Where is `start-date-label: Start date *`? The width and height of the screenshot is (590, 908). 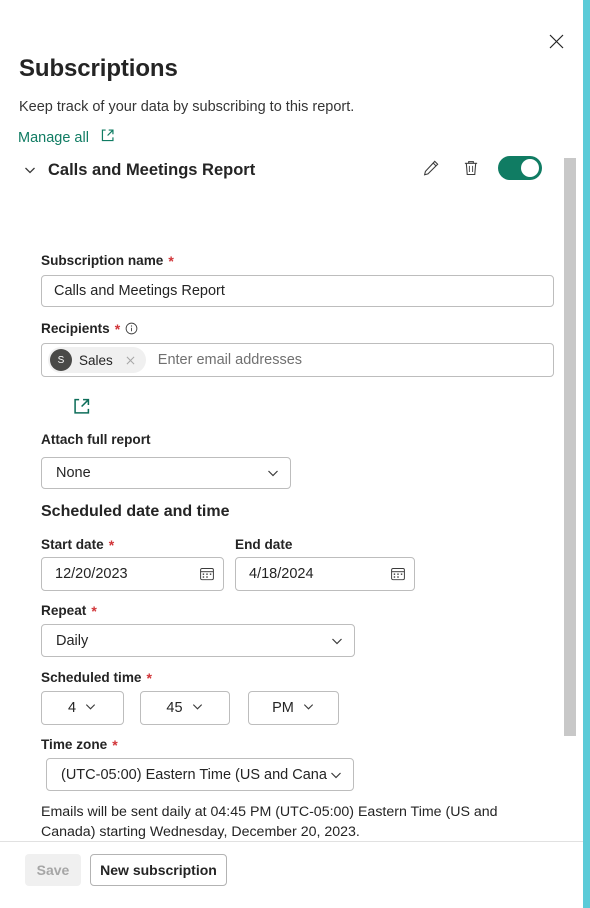
start-date-label: Start date * is located at coordinates (78, 544).